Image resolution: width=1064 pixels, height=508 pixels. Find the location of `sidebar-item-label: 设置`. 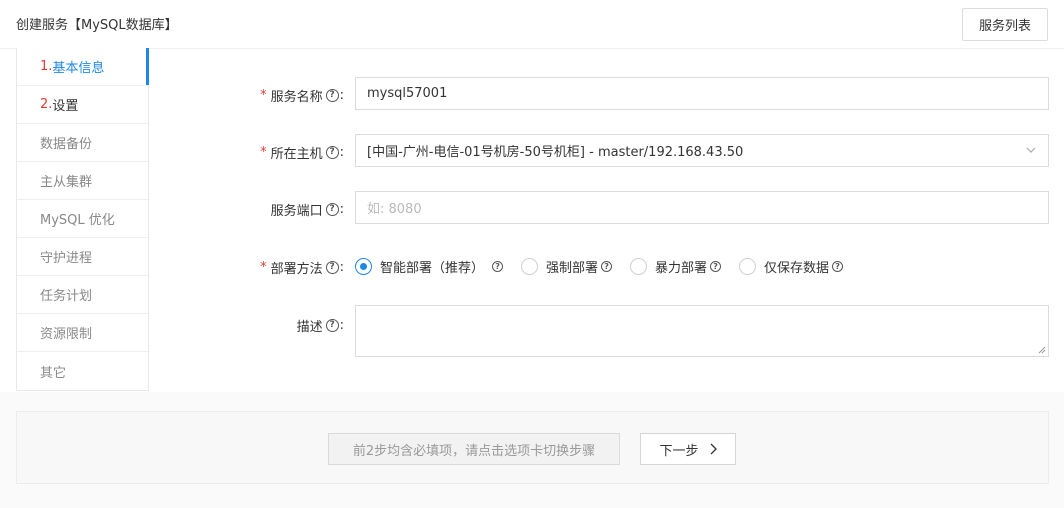

sidebar-item-label: 设置 is located at coordinates (65, 106).